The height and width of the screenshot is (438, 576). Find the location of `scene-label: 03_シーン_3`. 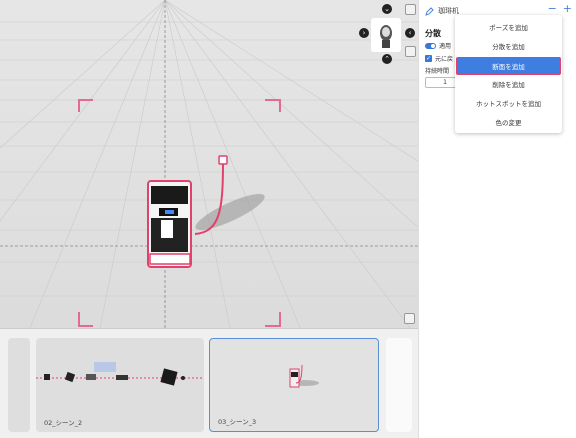

scene-label: 03_シーン_3 is located at coordinates (237, 422).